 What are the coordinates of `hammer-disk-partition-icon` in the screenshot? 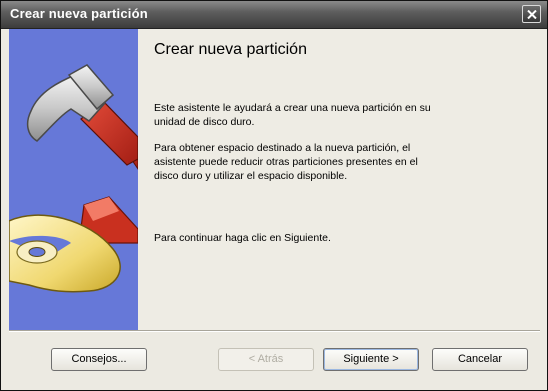 It's located at (73, 178).